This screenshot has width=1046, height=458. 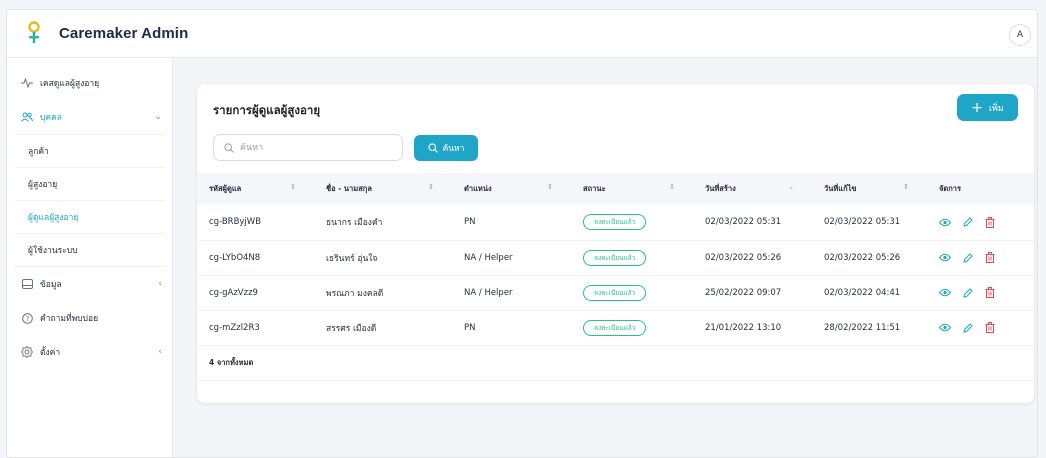 I want to click on sidebar-subitem-elderly: ผู้สูงอายุ, so click(x=89, y=183).